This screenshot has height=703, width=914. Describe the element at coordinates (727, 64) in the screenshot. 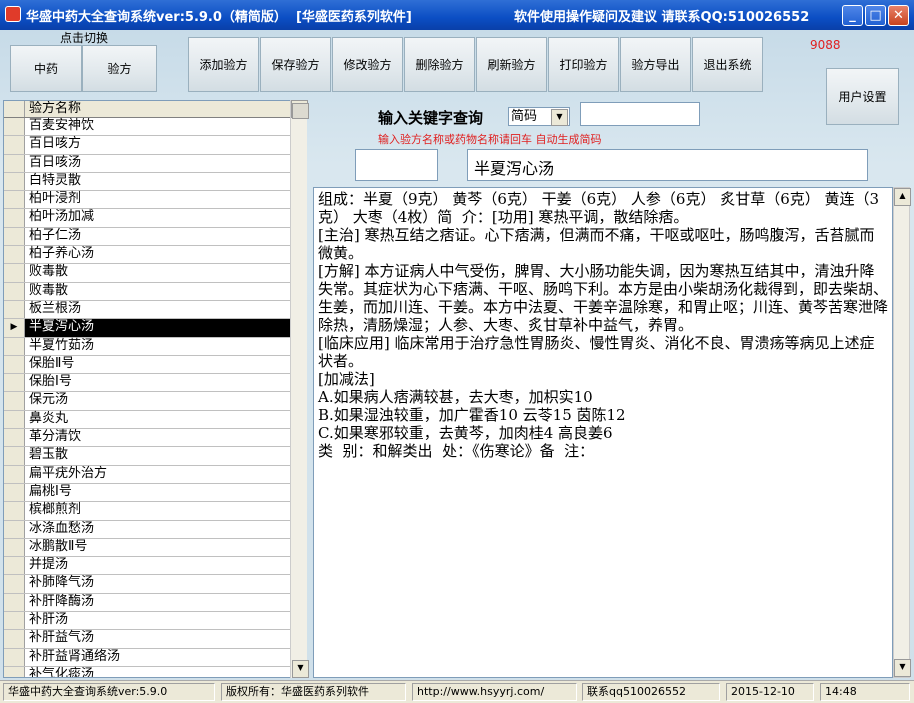

I see `exit-button: 退出系统` at that location.